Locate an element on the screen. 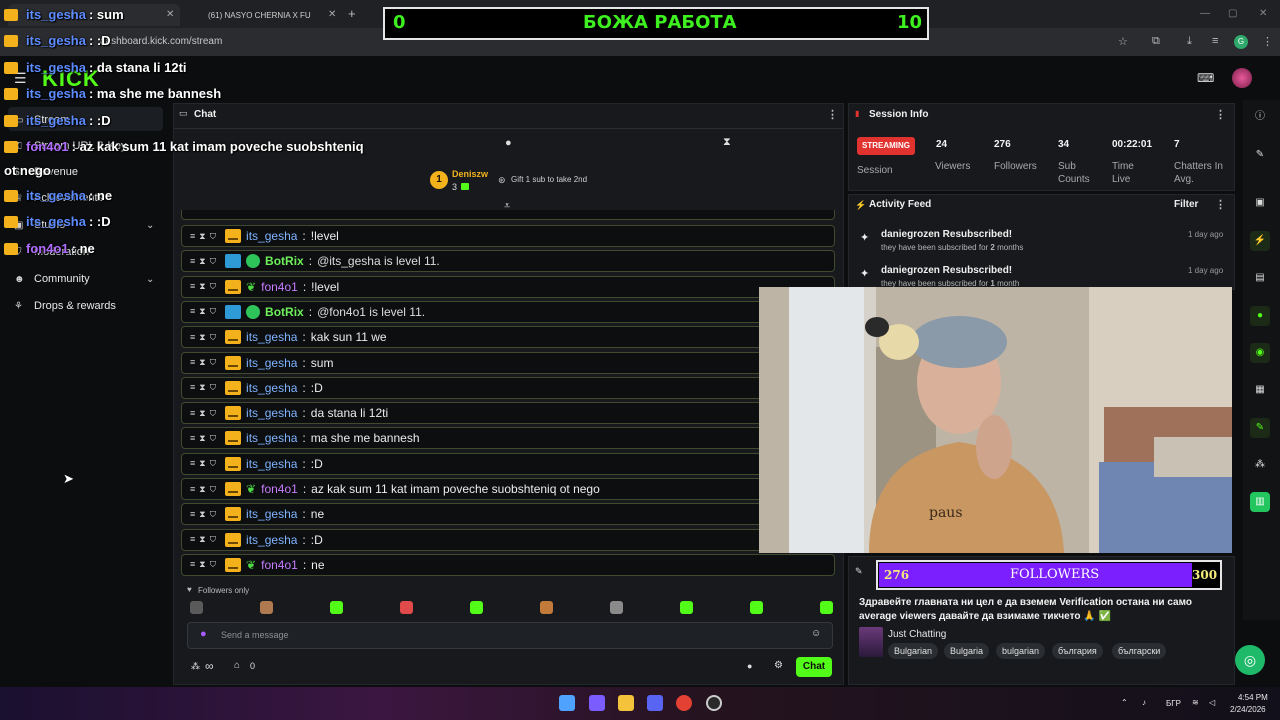  volume-icon: ◁ is located at coordinates (1212, 702).